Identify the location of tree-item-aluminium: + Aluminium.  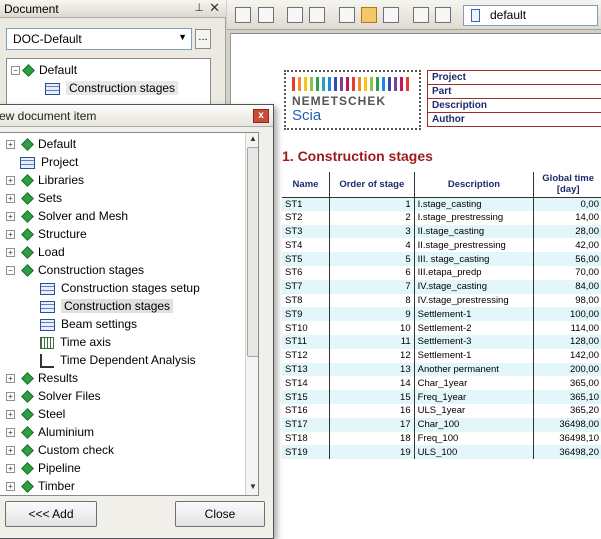
(50, 432).